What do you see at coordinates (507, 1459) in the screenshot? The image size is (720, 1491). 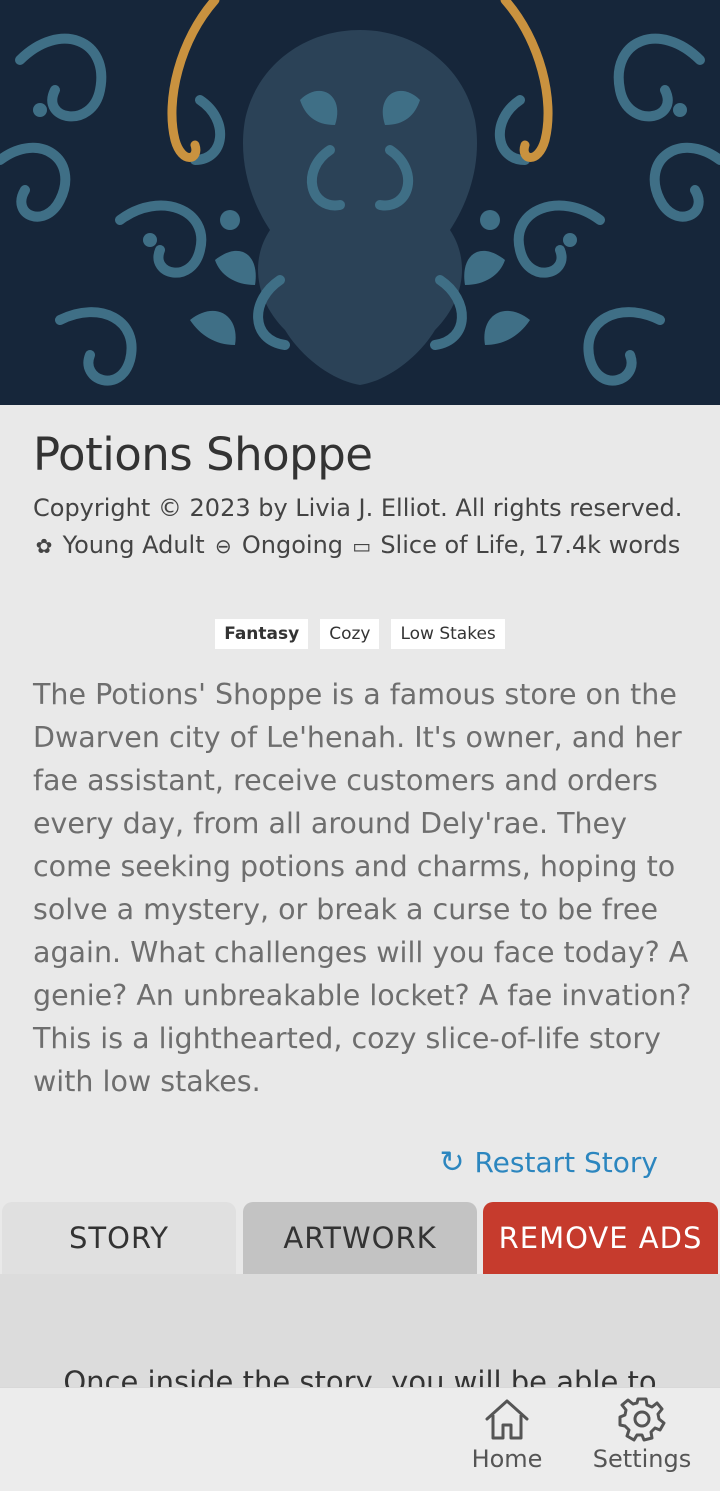 I see `nav-home-label: Home` at bounding box center [507, 1459].